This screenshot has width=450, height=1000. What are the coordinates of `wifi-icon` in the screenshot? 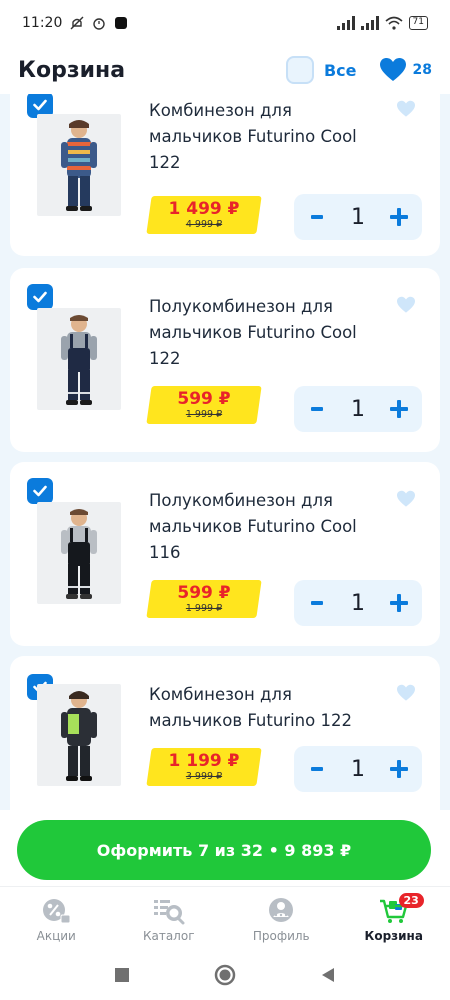 It's located at (394, 23).